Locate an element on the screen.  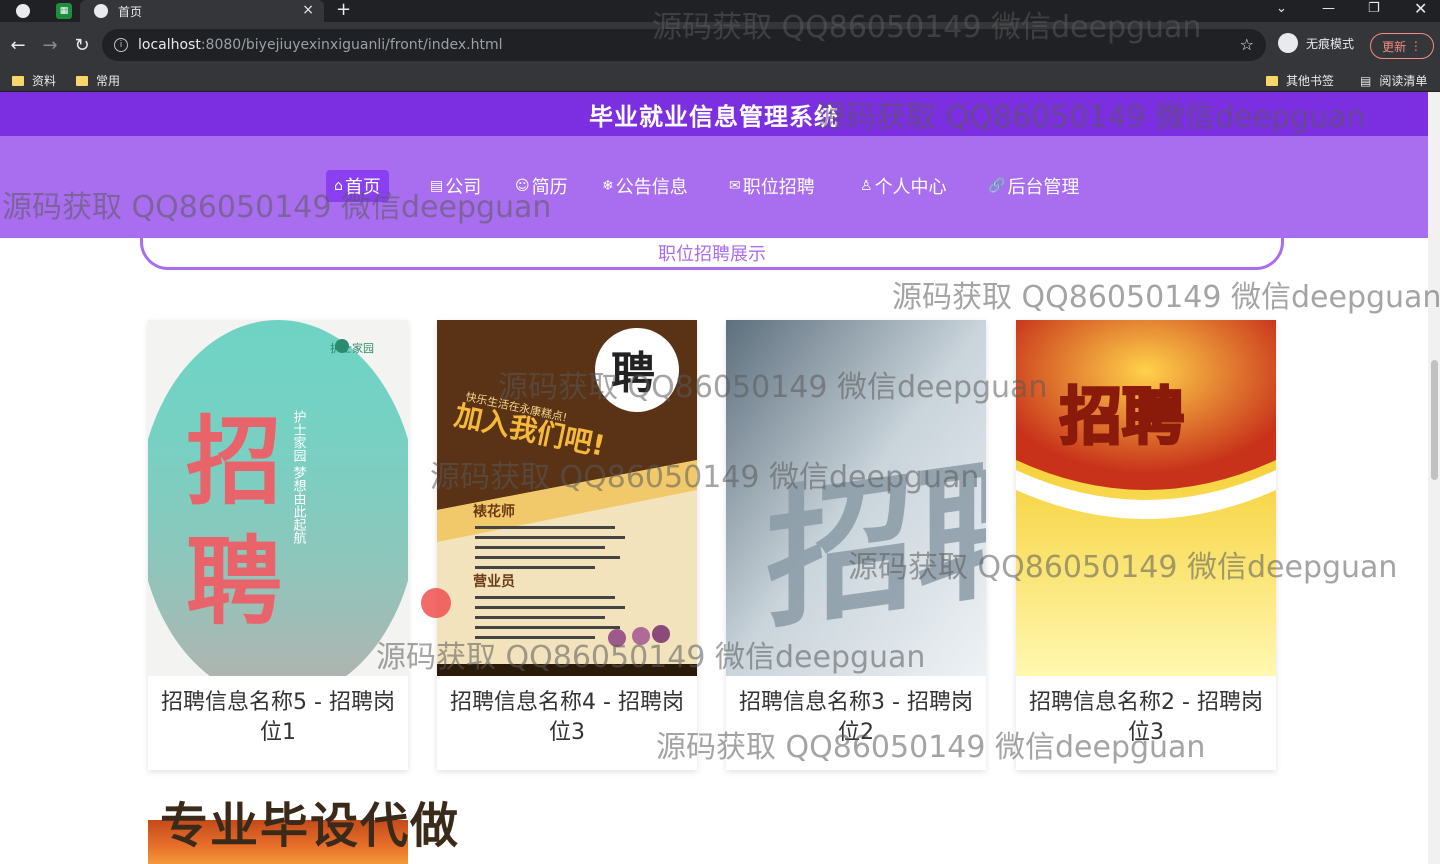
section-title: 职位招聘展示 is located at coordinates (712, 254).